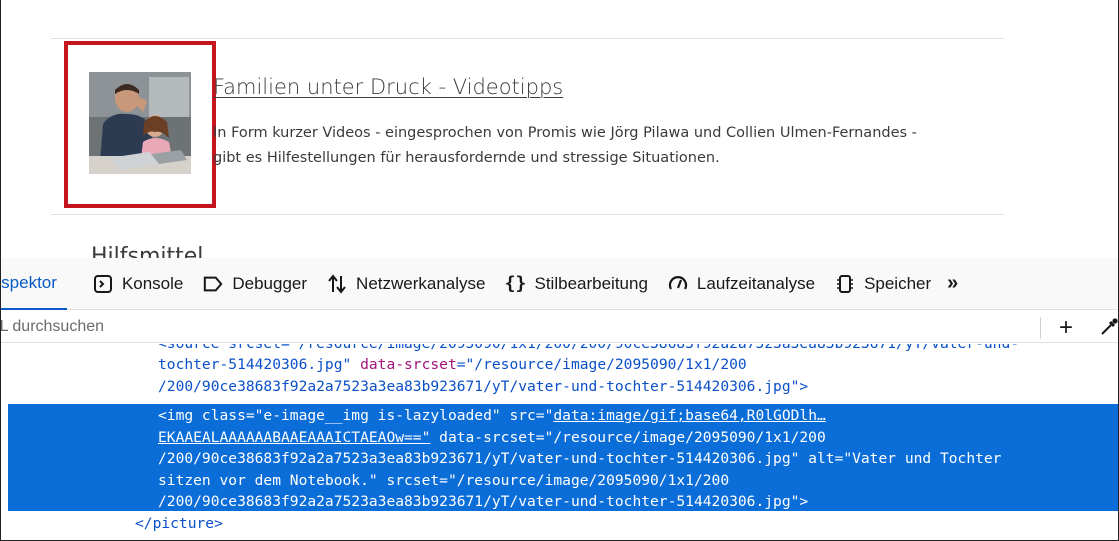  I want to click on tab-label: Speicher, so click(898, 283).